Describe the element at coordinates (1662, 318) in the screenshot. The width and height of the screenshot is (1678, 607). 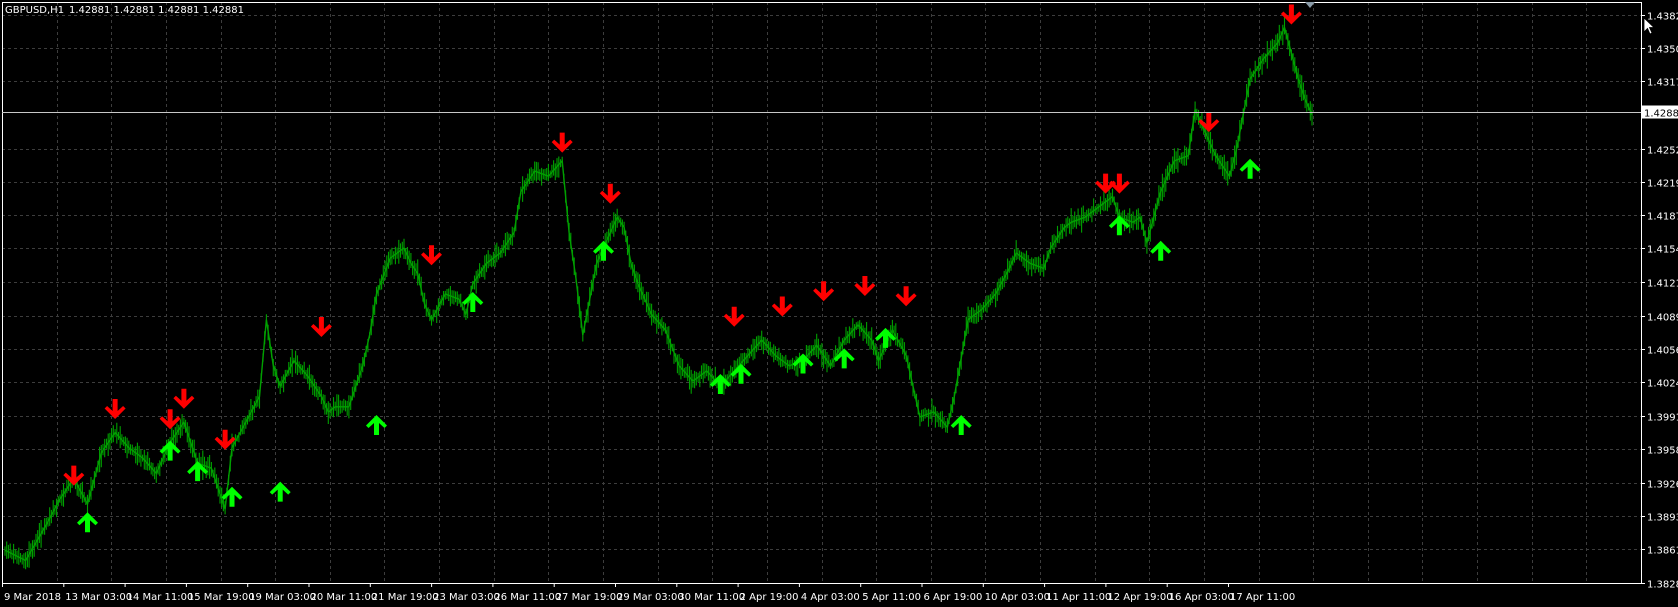
I see `y-tick-label: 1.40890` at that location.